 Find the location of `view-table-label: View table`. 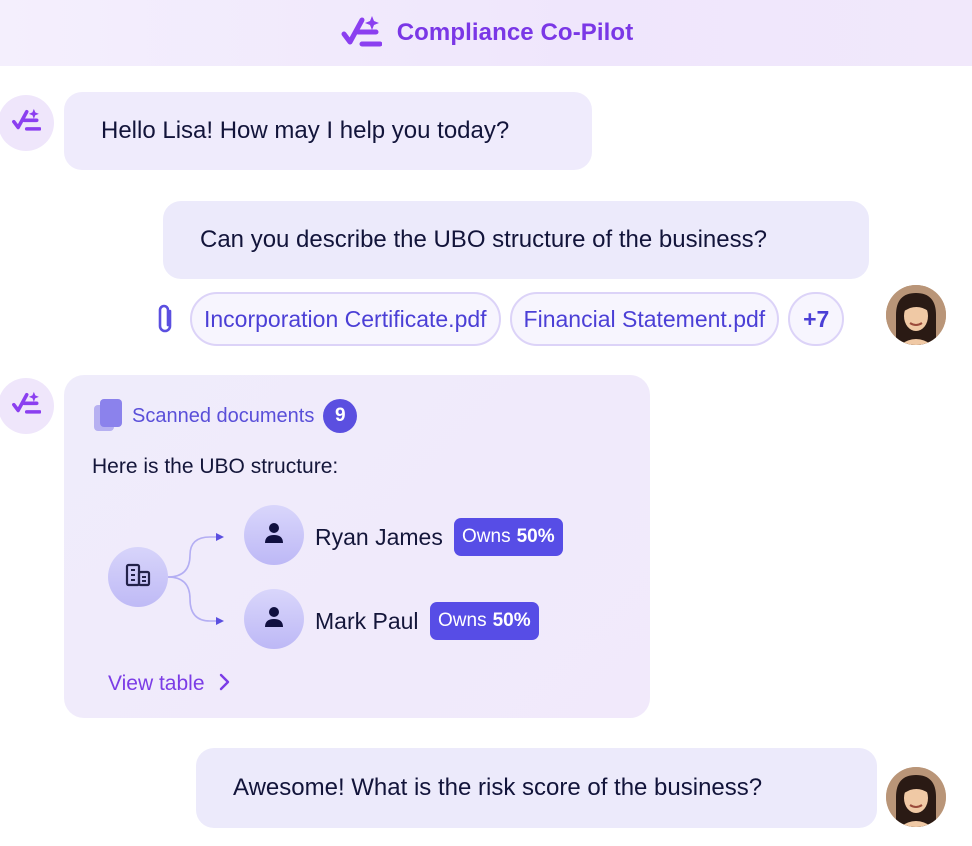

view-table-label: View table is located at coordinates (156, 683).